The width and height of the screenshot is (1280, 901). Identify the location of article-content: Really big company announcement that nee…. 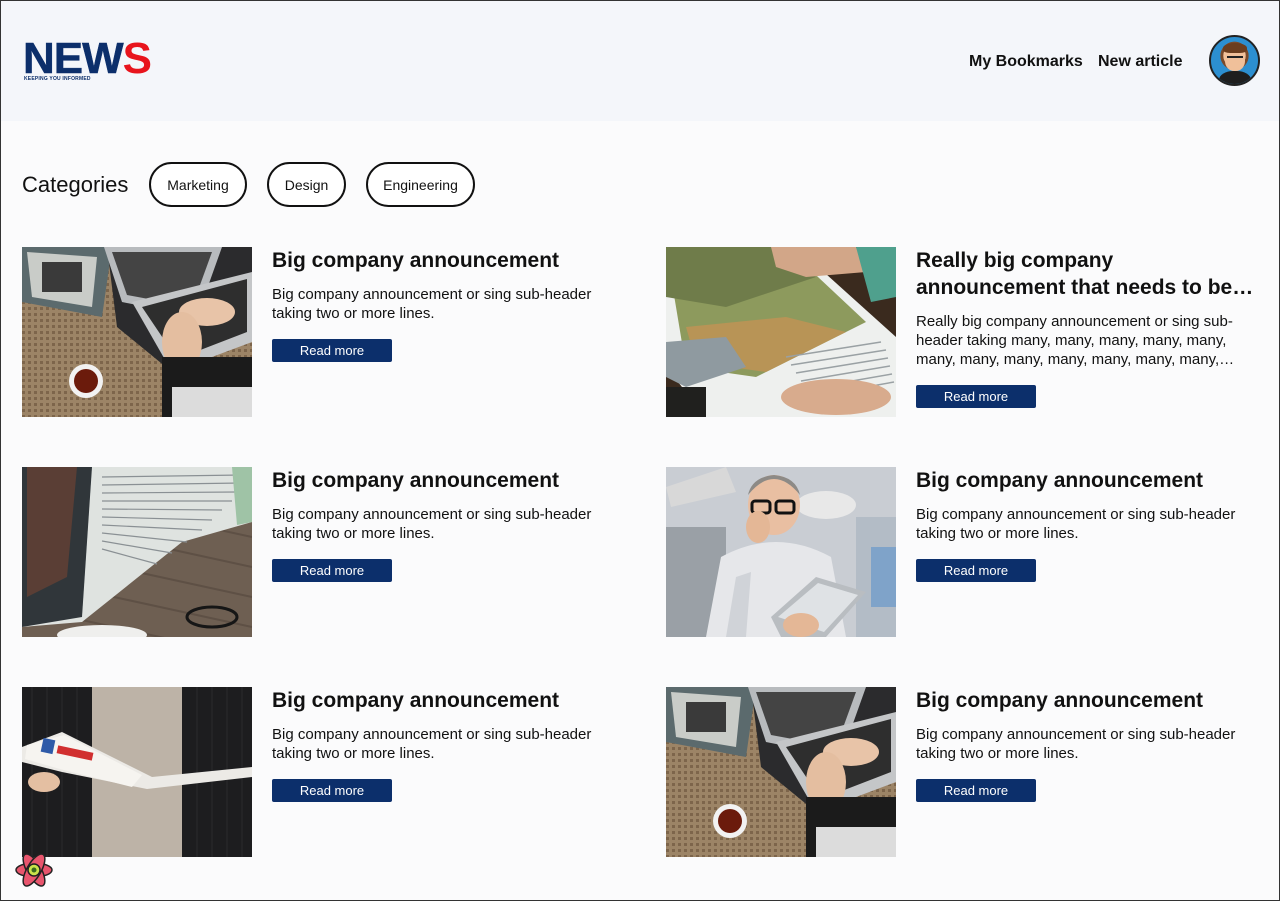
(1091, 327).